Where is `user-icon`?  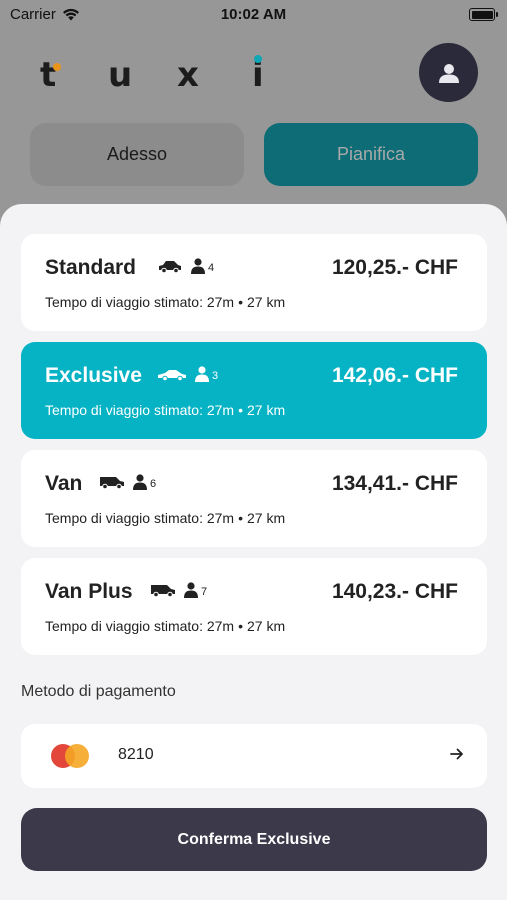
user-icon is located at coordinates (448, 73).